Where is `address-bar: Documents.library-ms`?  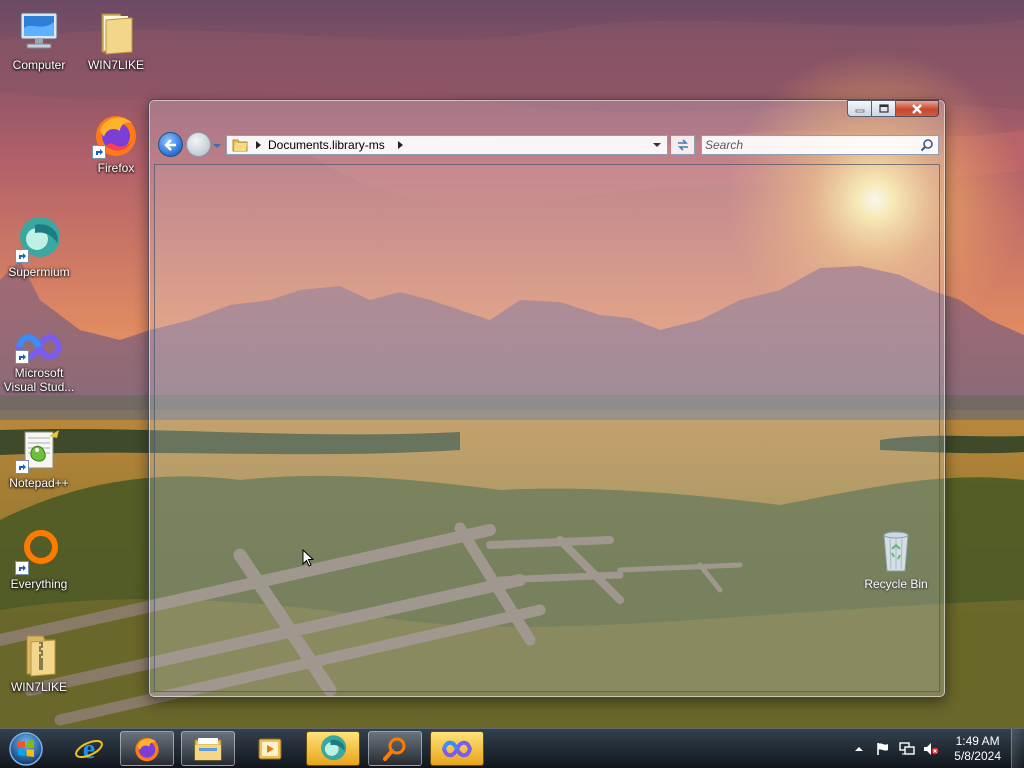
address-bar: Documents.library-ms is located at coordinates (447, 145).